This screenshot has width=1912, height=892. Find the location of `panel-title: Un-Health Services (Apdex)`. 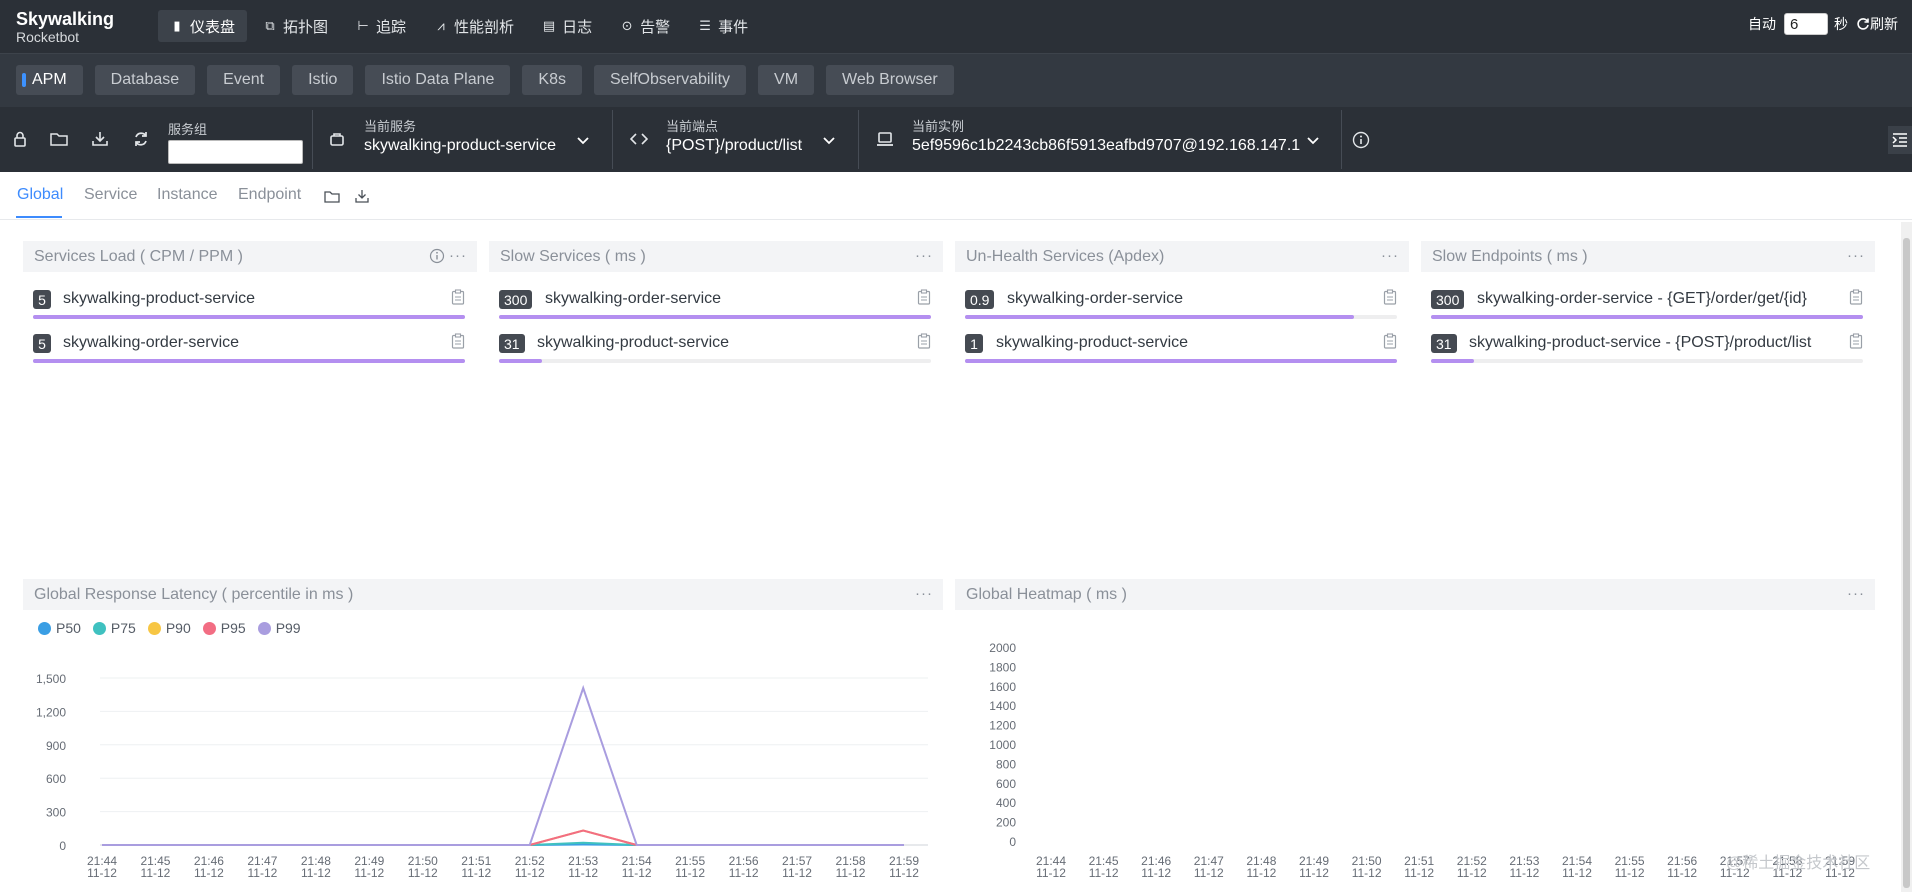

panel-title: Un-Health Services (Apdex) is located at coordinates (1065, 256).